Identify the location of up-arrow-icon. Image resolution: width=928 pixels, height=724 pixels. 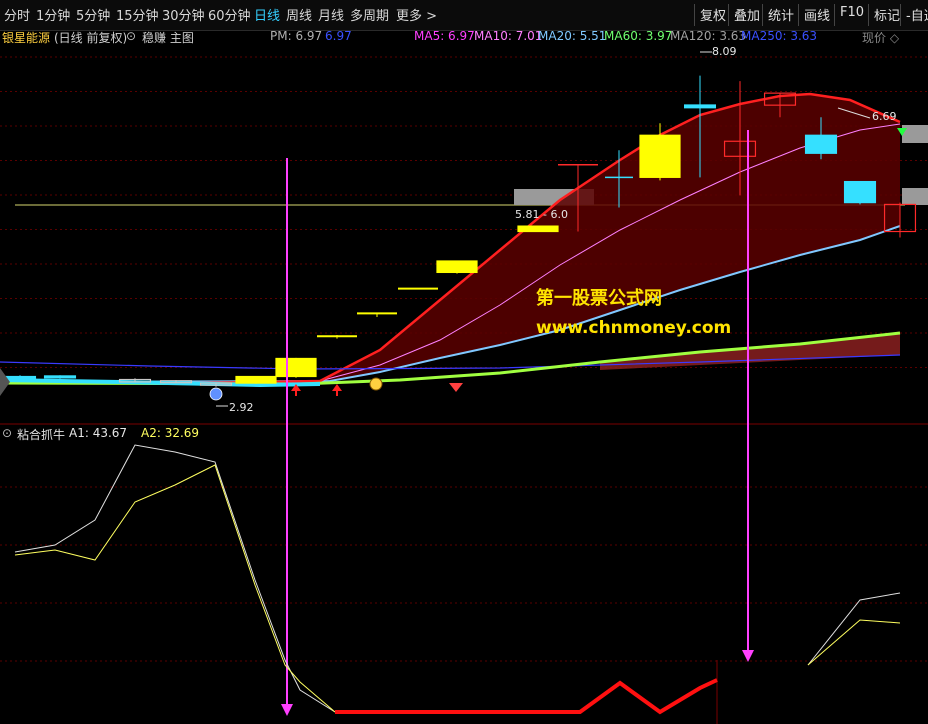
(337, 387).